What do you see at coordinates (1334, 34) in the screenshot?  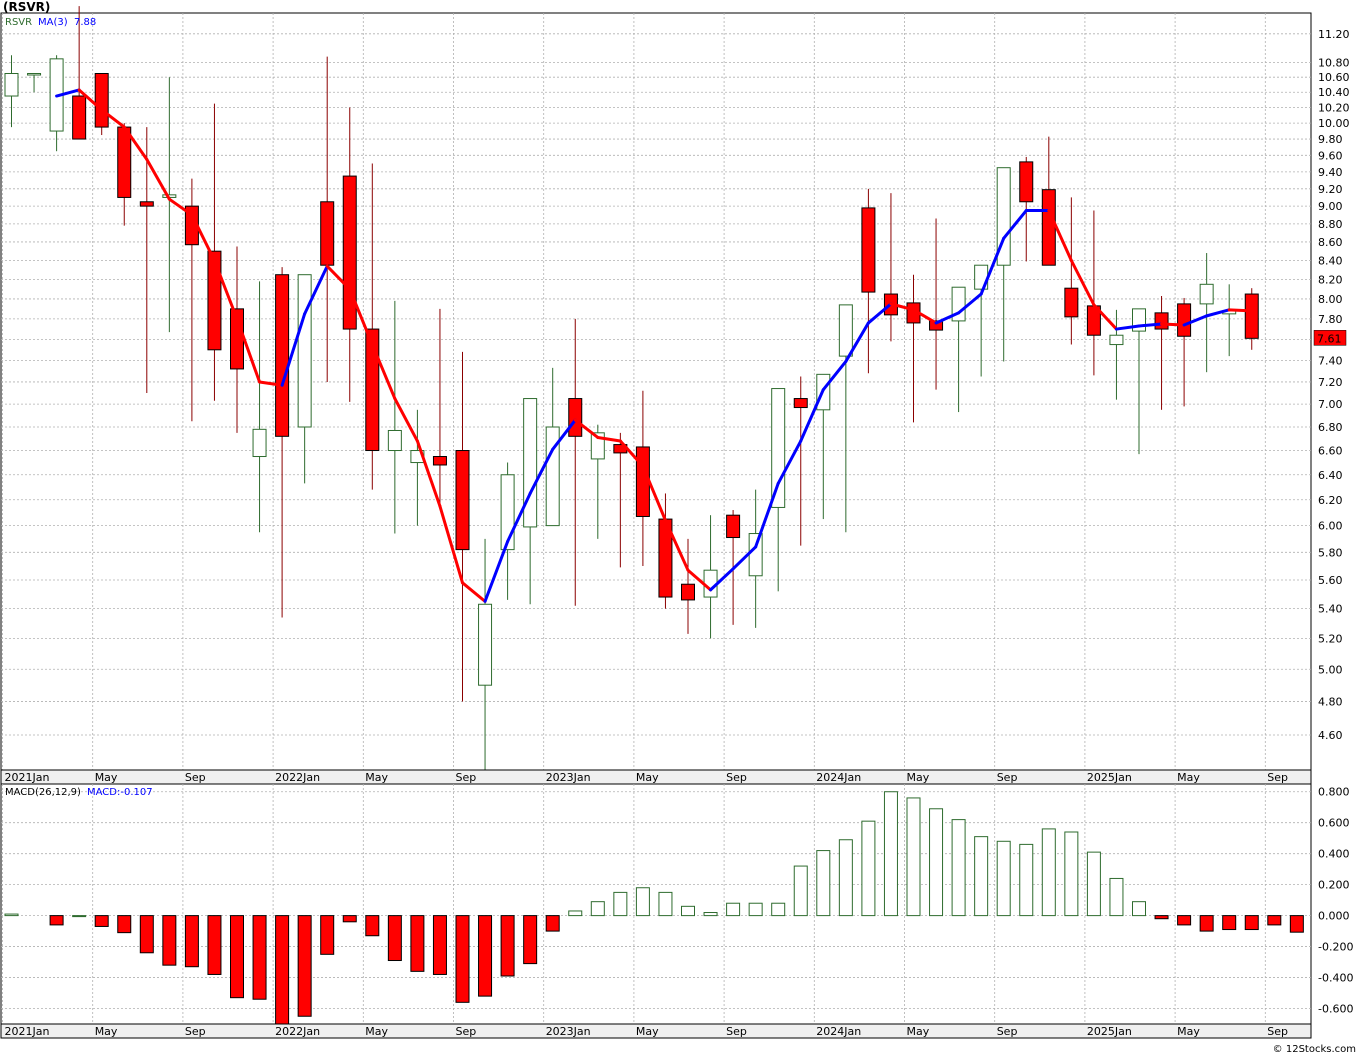 I see `price-tick-label: 11.20` at bounding box center [1334, 34].